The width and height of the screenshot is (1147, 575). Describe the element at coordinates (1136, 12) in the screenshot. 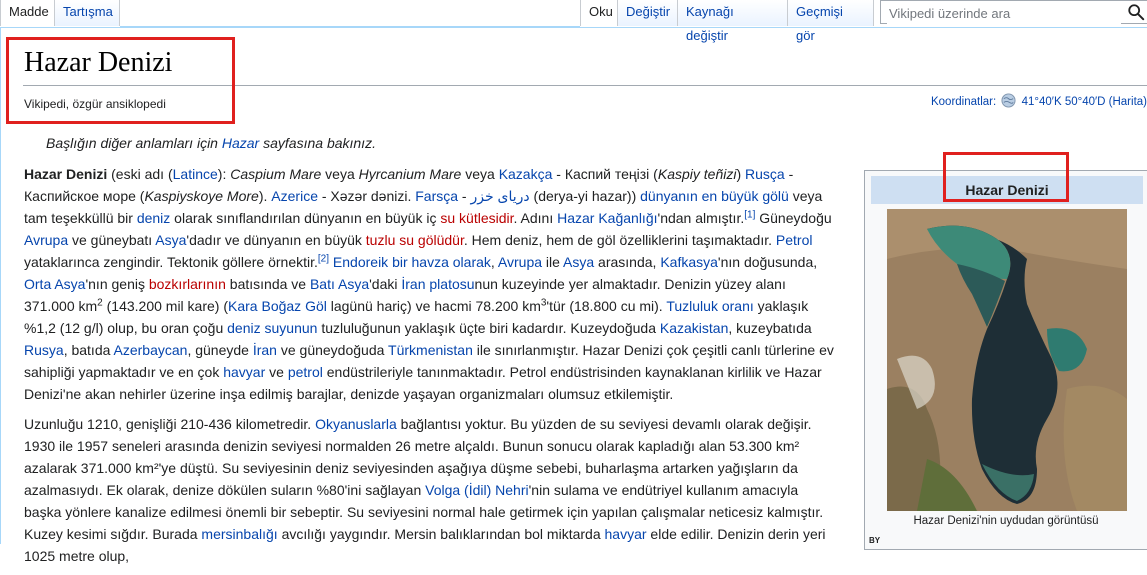

I see `search-icon` at that location.